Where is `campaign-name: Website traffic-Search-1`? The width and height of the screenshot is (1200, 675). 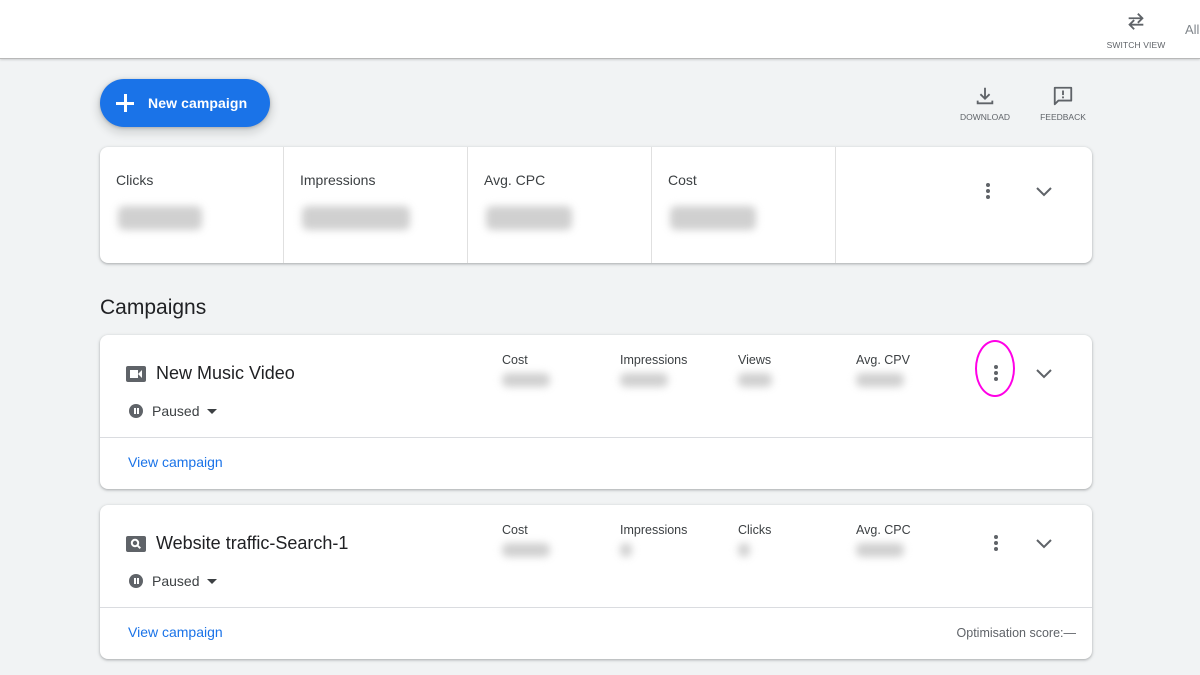
campaign-name: Website traffic-Search-1 is located at coordinates (252, 543).